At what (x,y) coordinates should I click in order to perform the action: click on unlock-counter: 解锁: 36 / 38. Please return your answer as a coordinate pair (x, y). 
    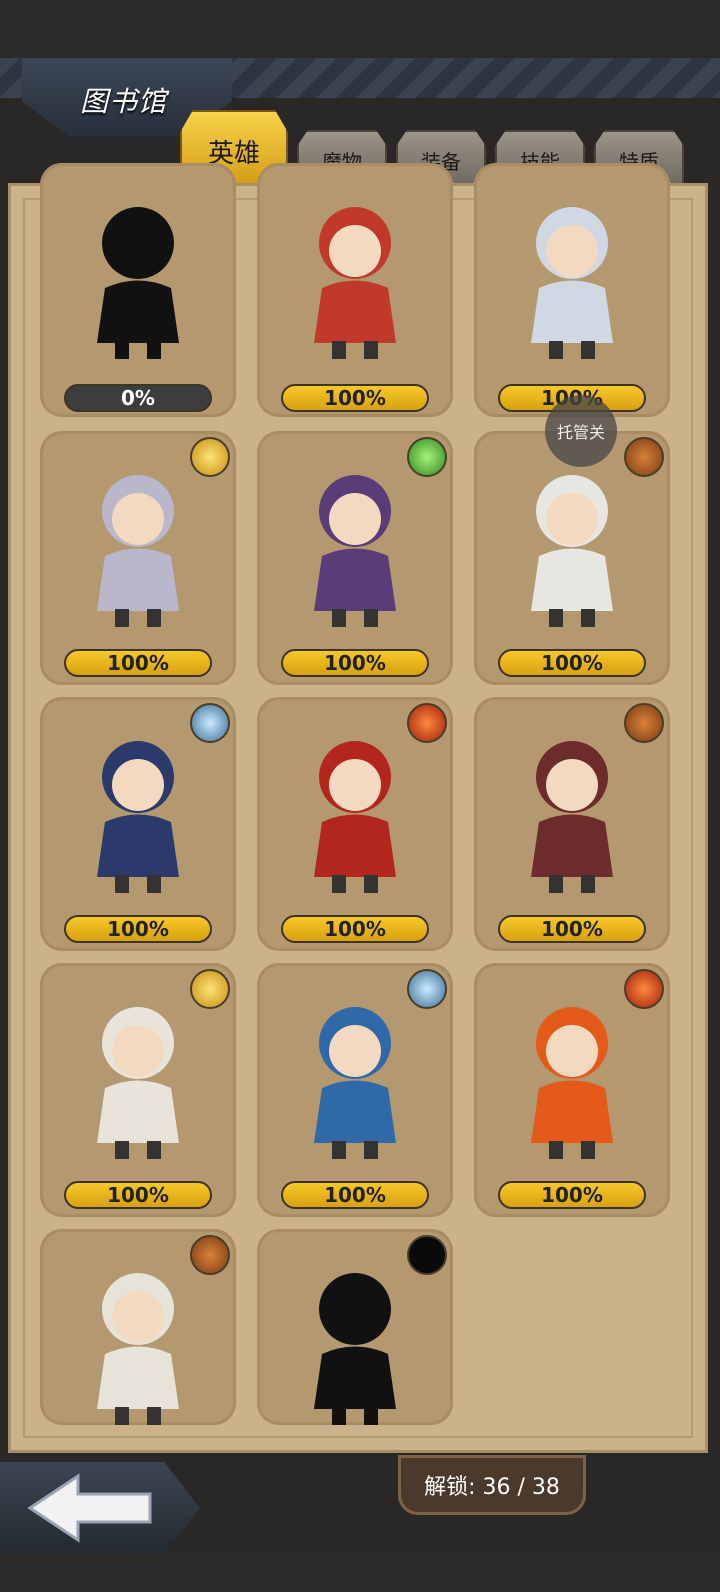
    Looking at the image, I should click on (492, 1485).